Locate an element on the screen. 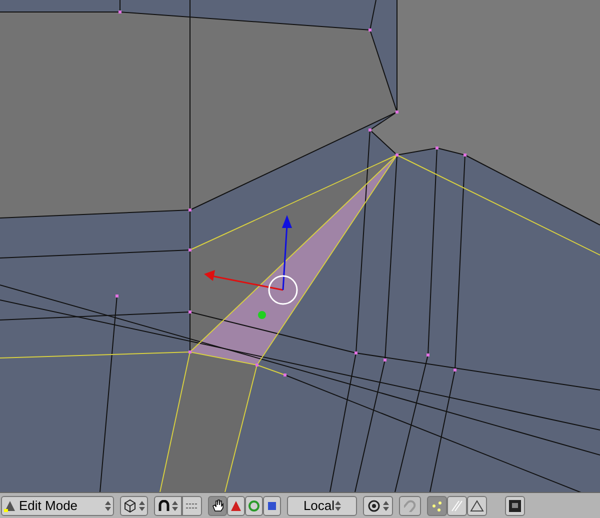  rotate-button is located at coordinates (254, 506).